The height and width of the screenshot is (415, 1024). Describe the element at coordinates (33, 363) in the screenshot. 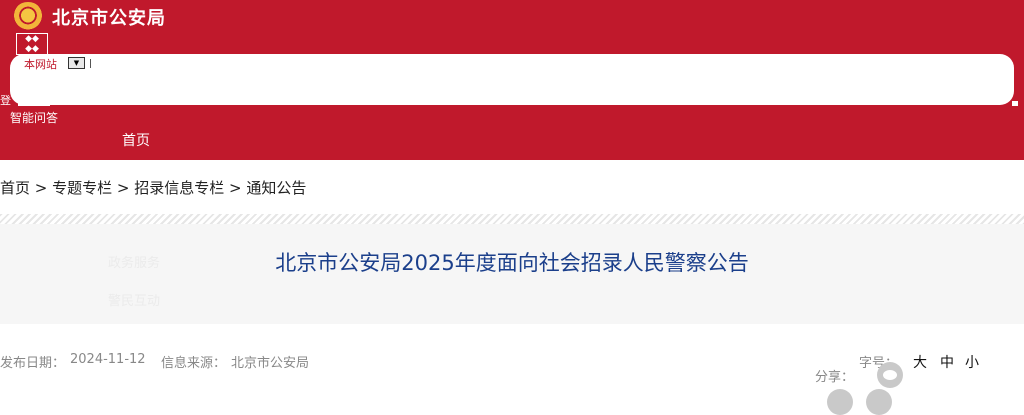

I see `publish-date-label: 发布日期：` at that location.